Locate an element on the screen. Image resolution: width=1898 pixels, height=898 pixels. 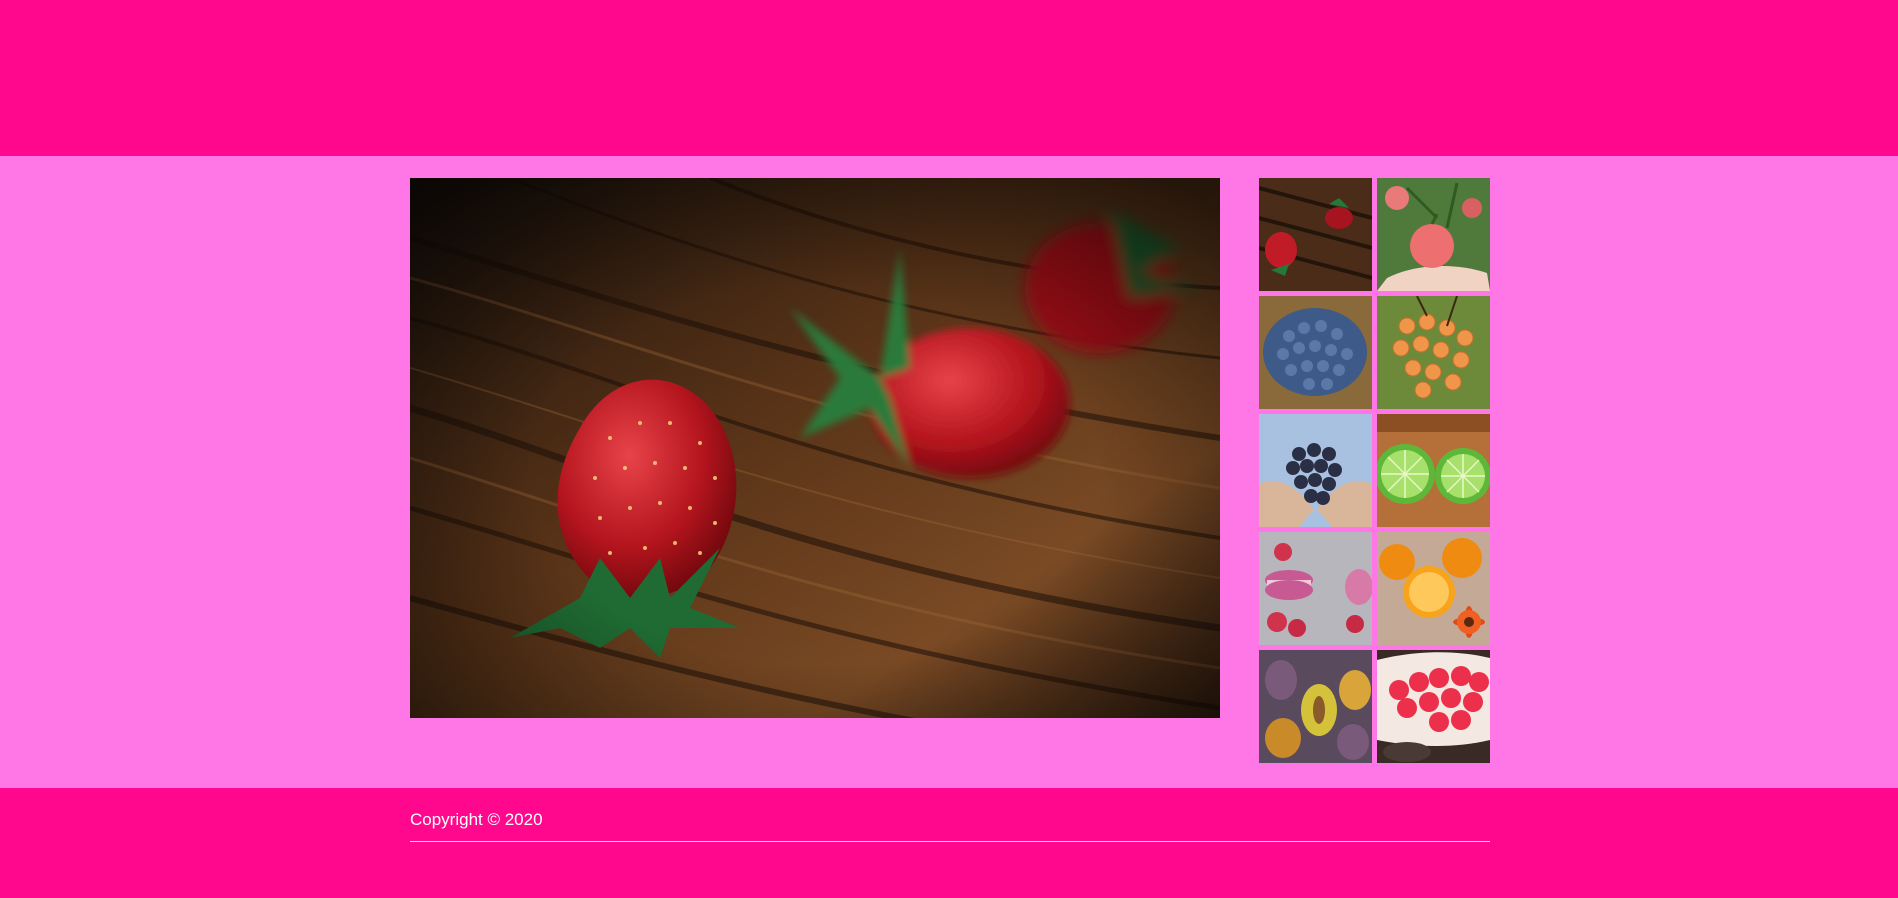
blueberries-thumbnail is located at coordinates (1315, 352).